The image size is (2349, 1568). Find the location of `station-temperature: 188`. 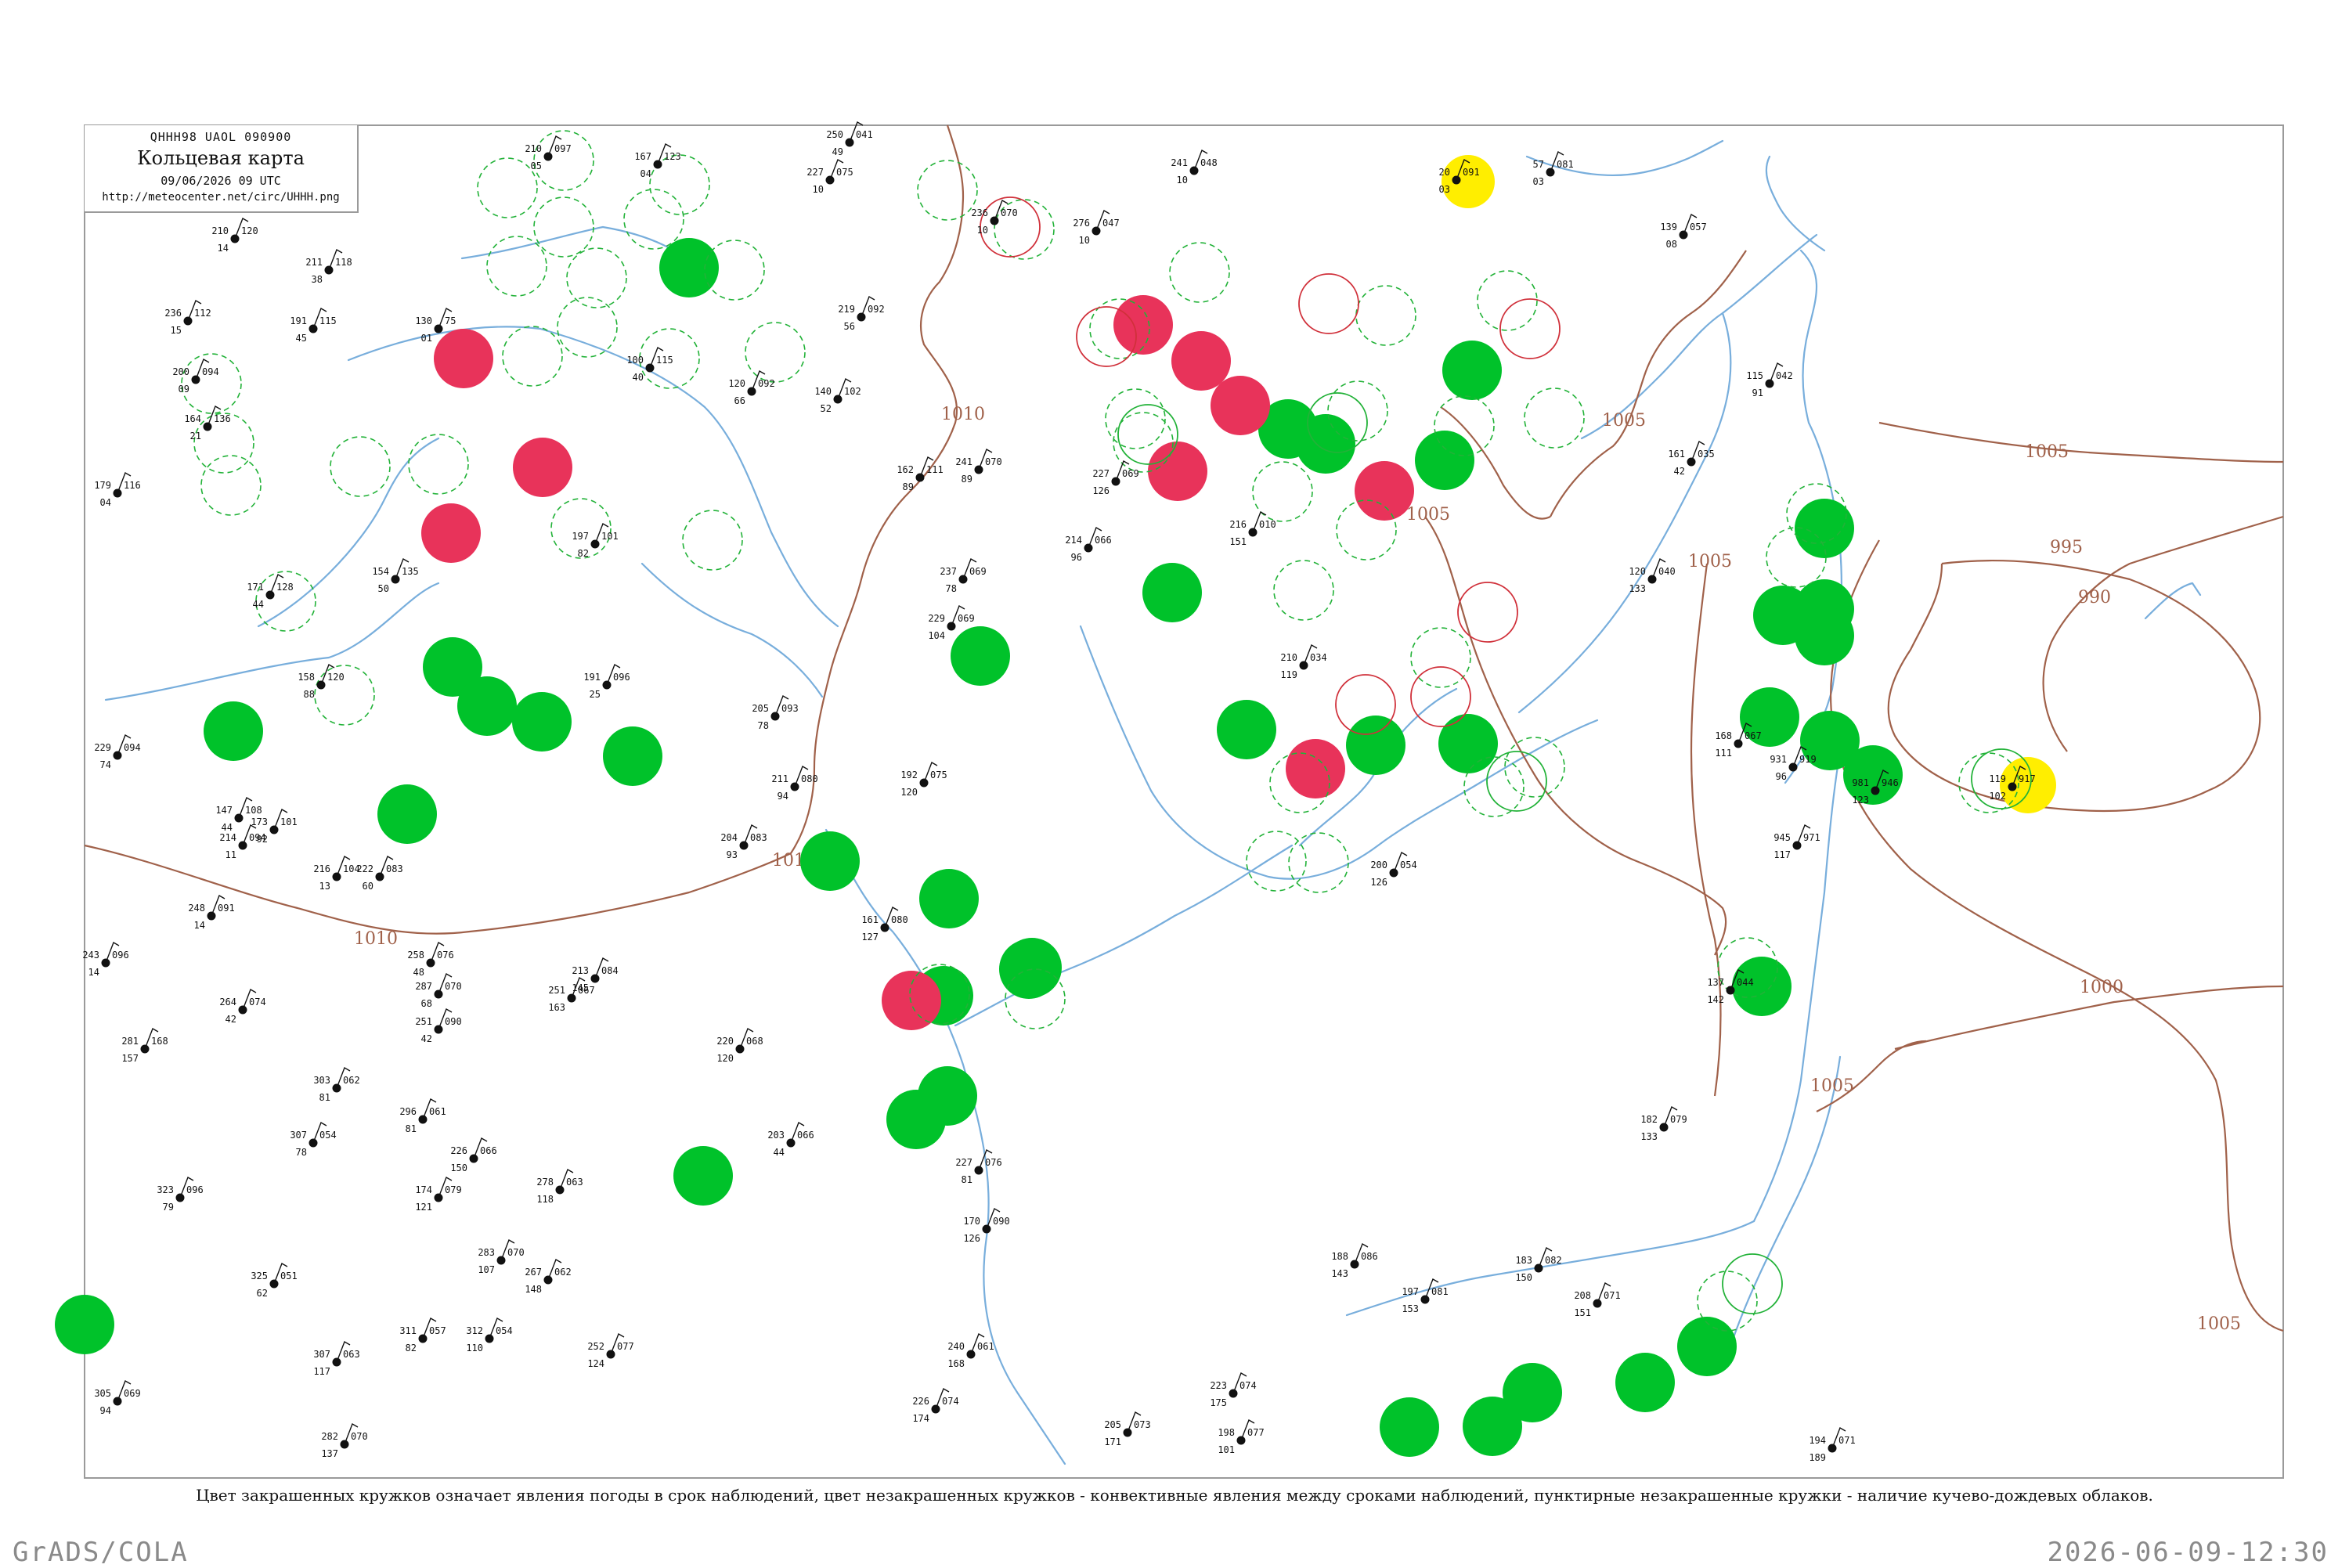

station-temperature: 188 is located at coordinates (1340, 1256).